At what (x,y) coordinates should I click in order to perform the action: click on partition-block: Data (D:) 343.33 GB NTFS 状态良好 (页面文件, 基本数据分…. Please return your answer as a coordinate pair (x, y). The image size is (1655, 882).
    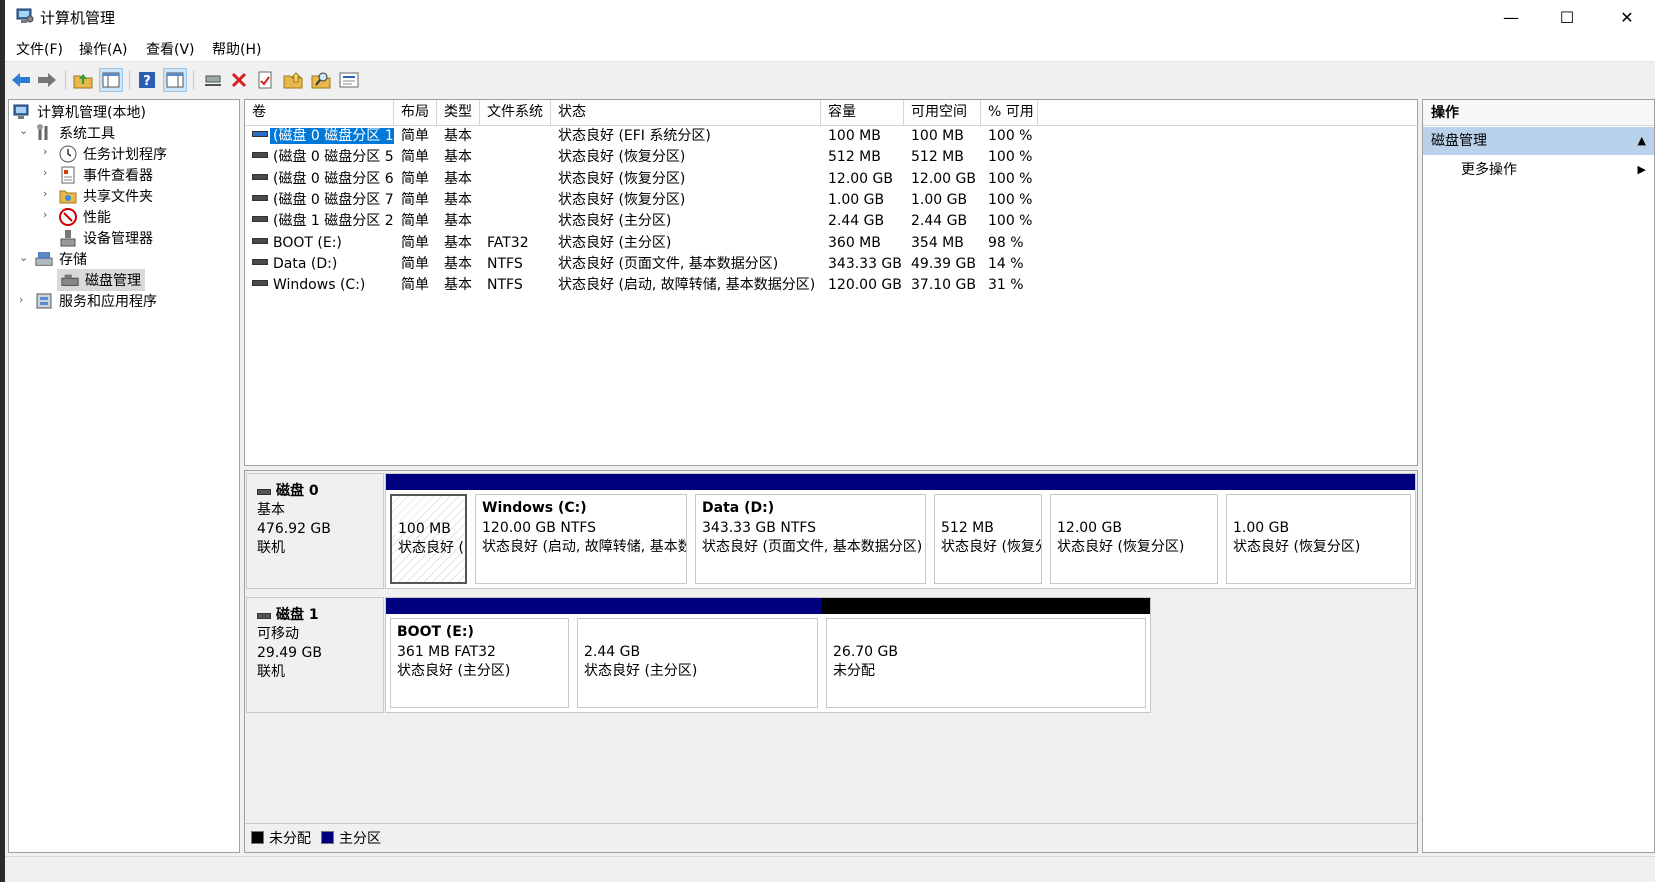
    Looking at the image, I should click on (810, 531).